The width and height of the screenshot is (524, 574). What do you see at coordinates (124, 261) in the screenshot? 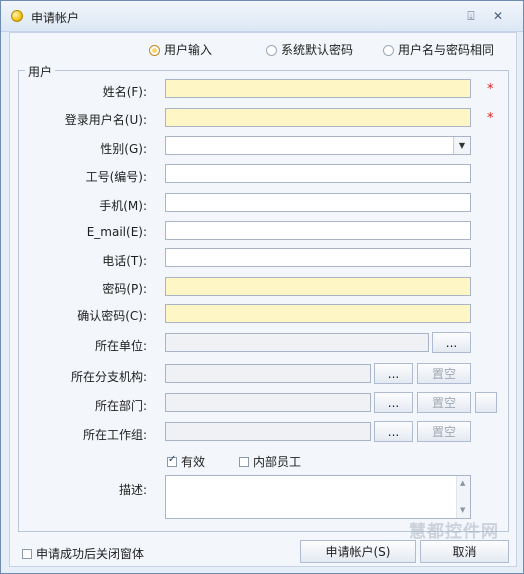
I see `label-phone: 电话(T):` at bounding box center [124, 261].